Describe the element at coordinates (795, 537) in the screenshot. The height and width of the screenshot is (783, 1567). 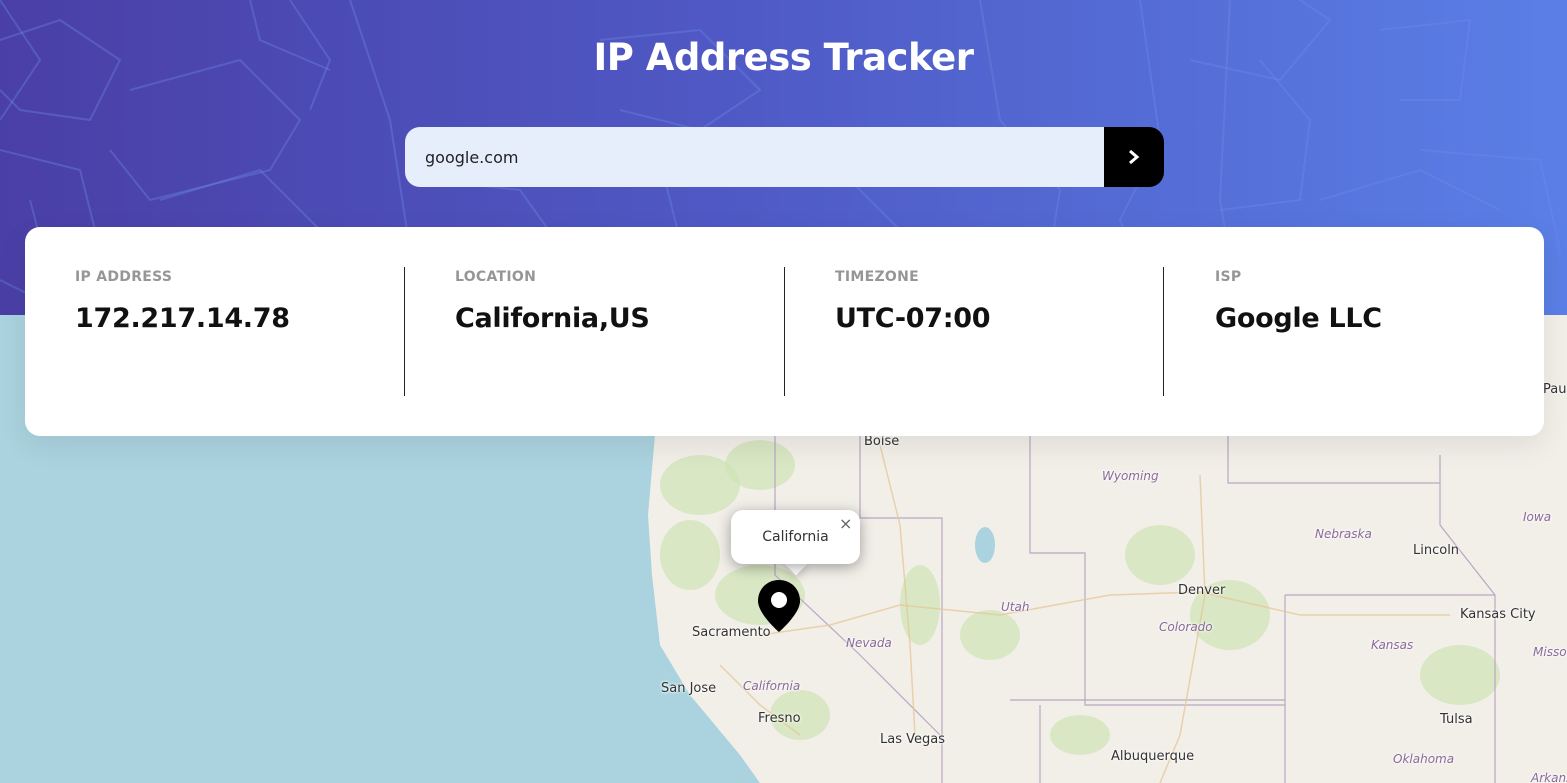
I see `popup-text: California` at that location.